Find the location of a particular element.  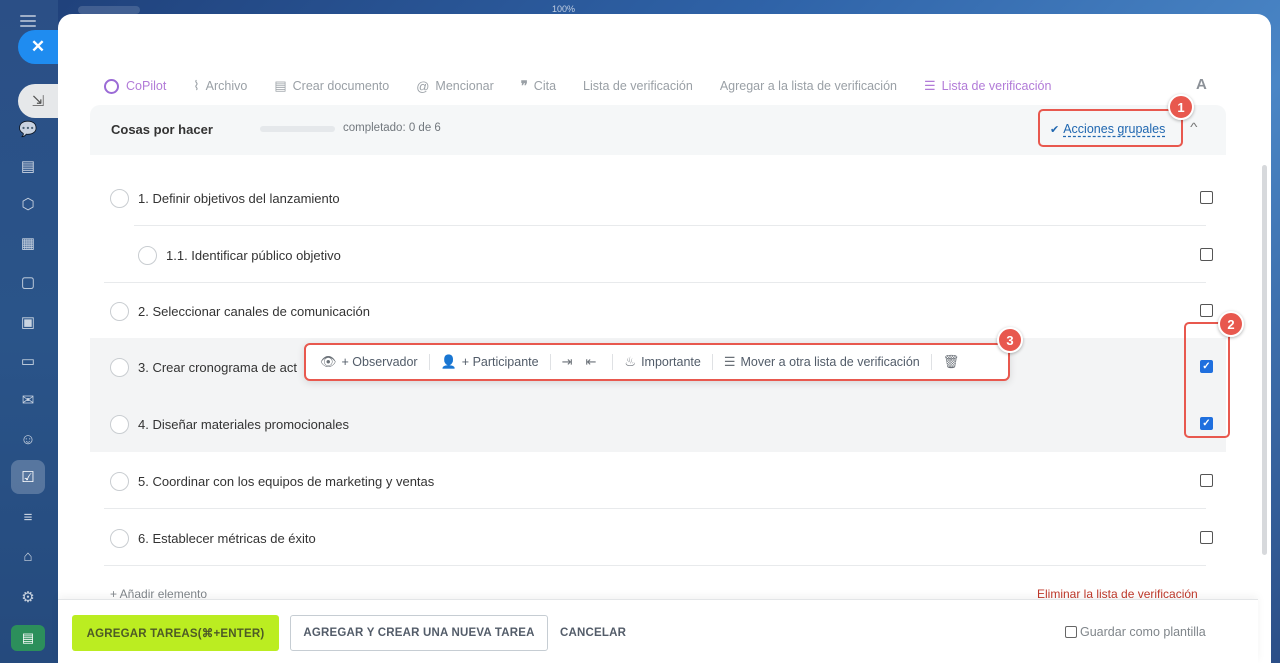

mark-important-button: ♨ Importante is located at coordinates (662, 362).